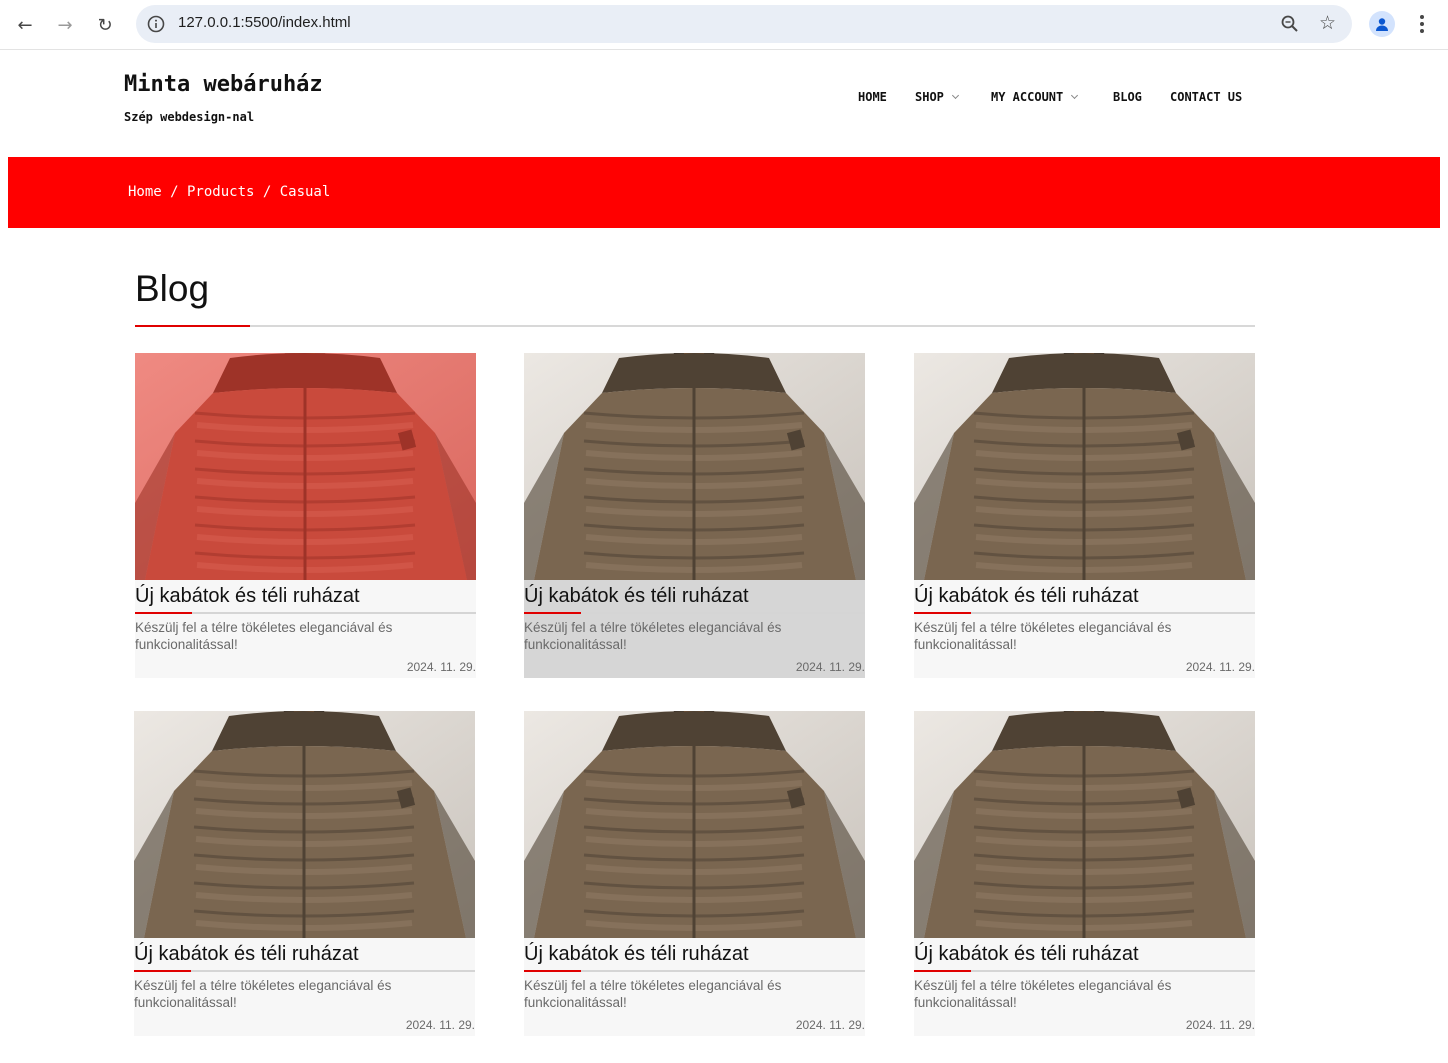 This screenshot has height=1063, width=1448. What do you see at coordinates (172, 288) in the screenshot?
I see `page-title: Blog` at bounding box center [172, 288].